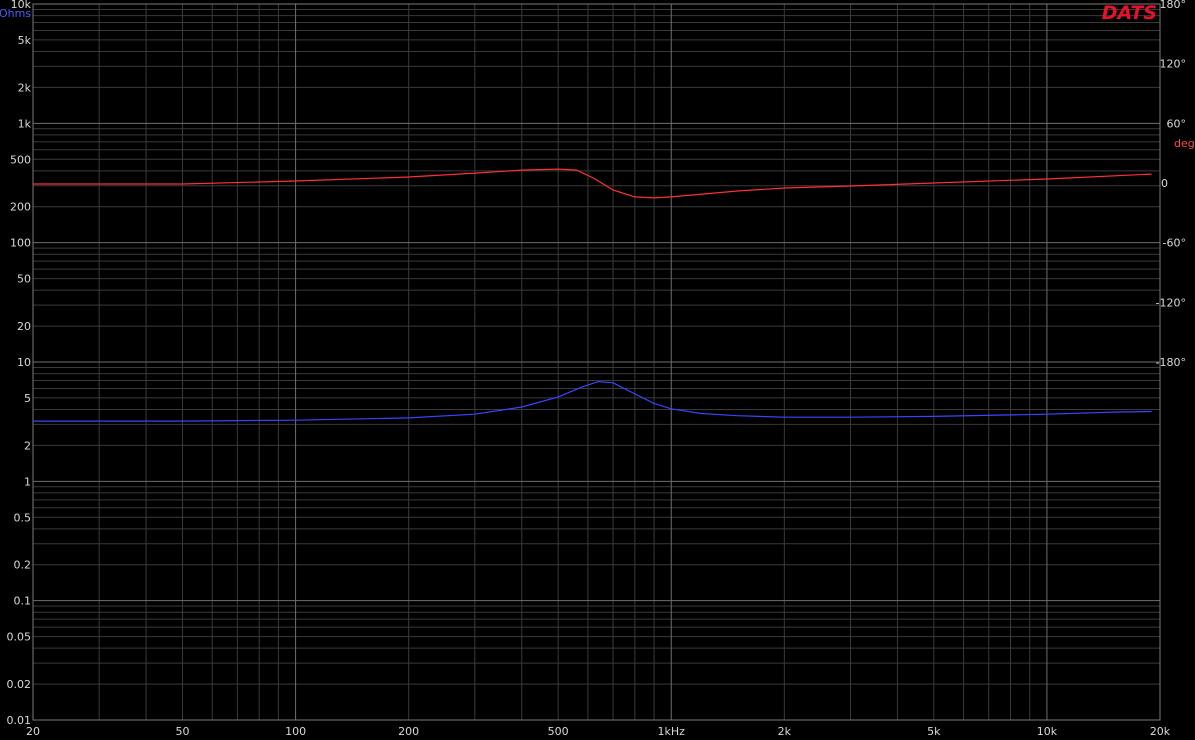 Image resolution: width=1195 pixels, height=740 pixels. I want to click on y-left-tick-label: 10, so click(24, 362).